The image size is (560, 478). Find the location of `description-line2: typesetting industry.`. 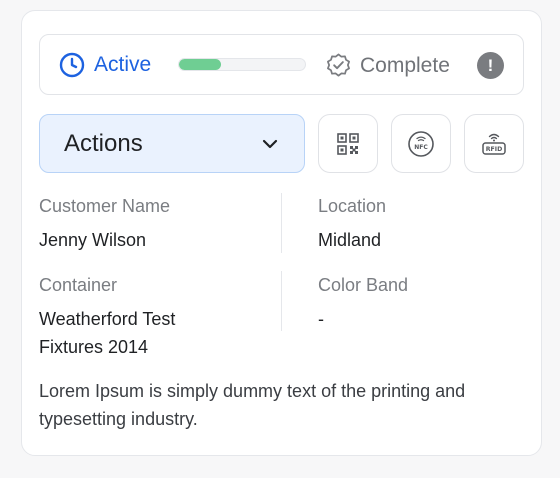

description-line2: typesetting industry. is located at coordinates (118, 419).